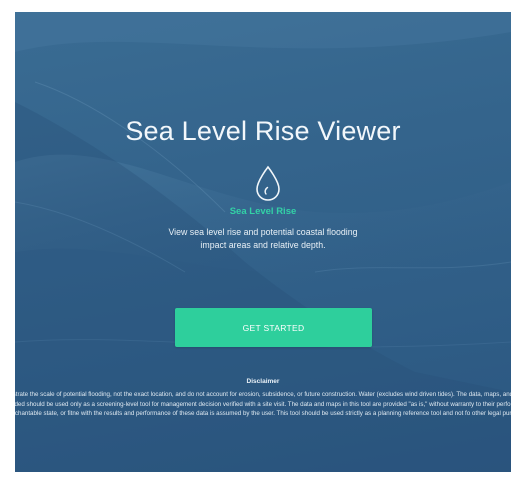 Image resolution: width=514 pixels, height=485 pixels. What do you see at coordinates (263, 131) in the screenshot?
I see `page-title: Sea Level Rise Viewer` at bounding box center [263, 131].